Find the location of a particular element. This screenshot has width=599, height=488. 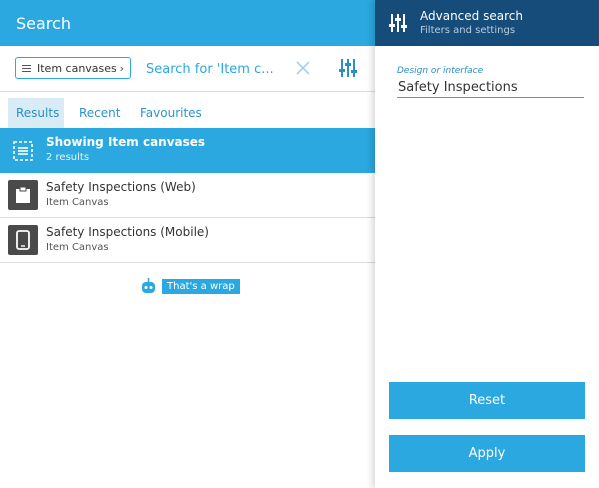

end-of-results: That's a wrap is located at coordinates (190, 286).